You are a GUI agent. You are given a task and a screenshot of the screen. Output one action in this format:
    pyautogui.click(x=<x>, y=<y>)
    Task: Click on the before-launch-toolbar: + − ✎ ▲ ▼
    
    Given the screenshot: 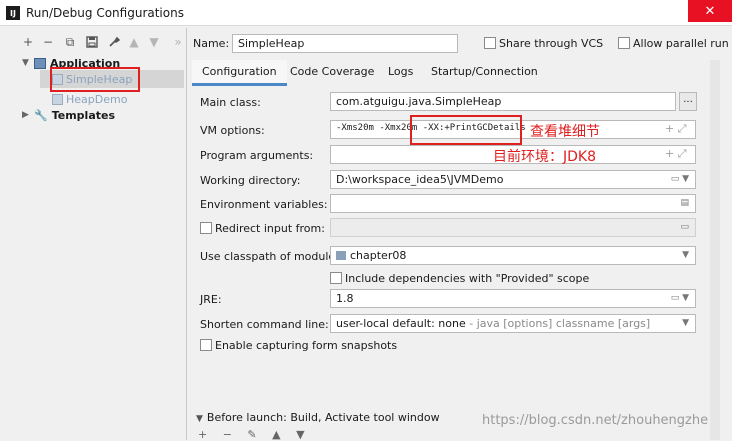 What is the action you would take?
    pyautogui.click(x=254, y=434)
    